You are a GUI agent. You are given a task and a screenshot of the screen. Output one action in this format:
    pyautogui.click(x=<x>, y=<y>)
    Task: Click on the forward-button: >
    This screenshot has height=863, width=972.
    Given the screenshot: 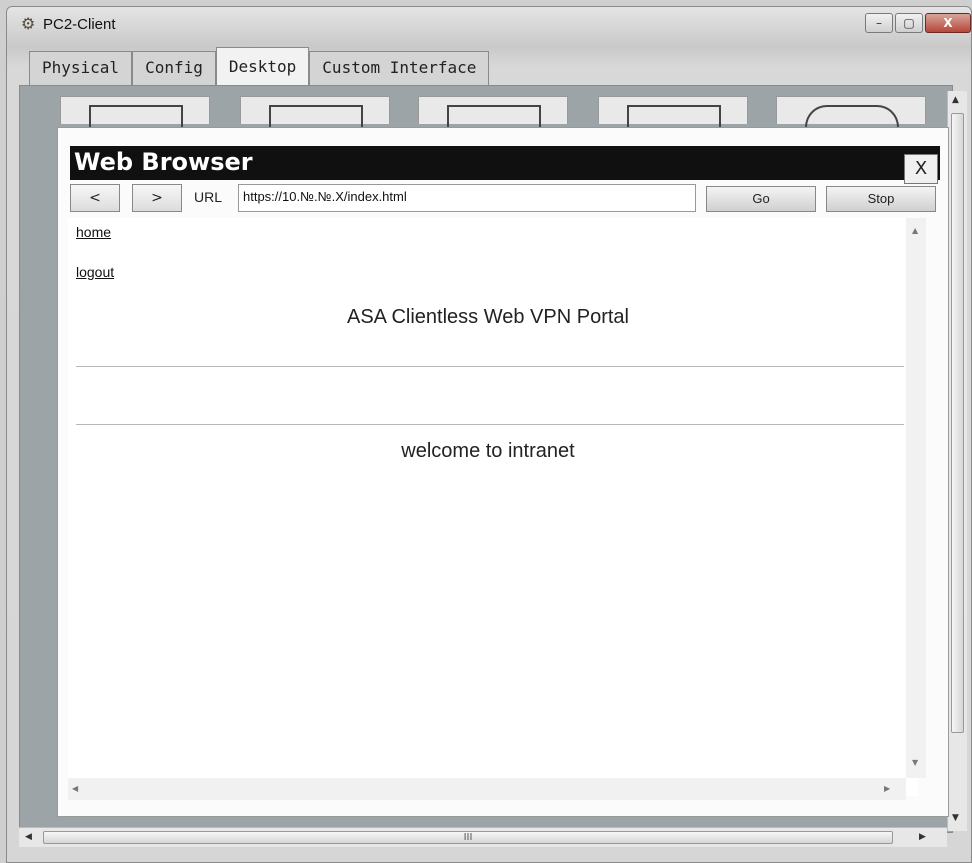 What is the action you would take?
    pyautogui.click(x=157, y=198)
    